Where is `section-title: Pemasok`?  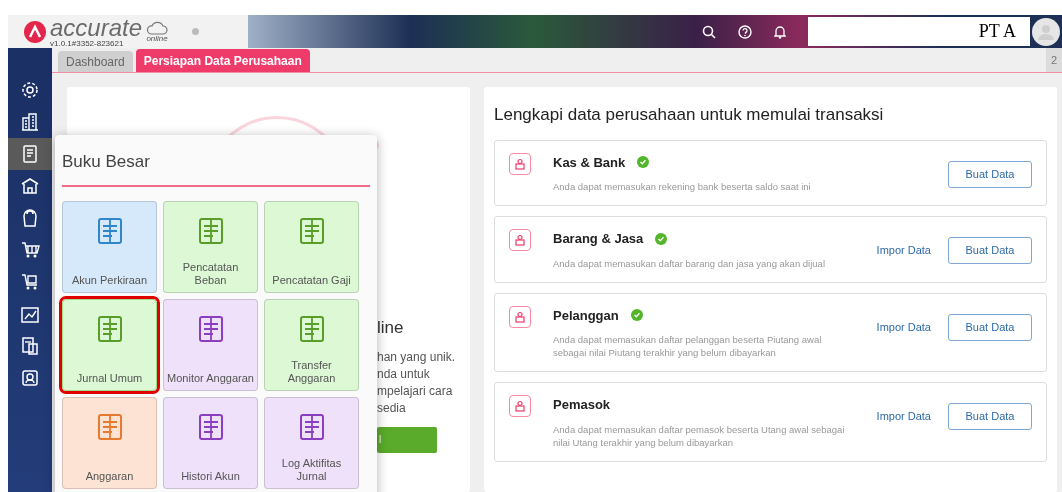
section-title: Pemasok is located at coordinates (582, 405).